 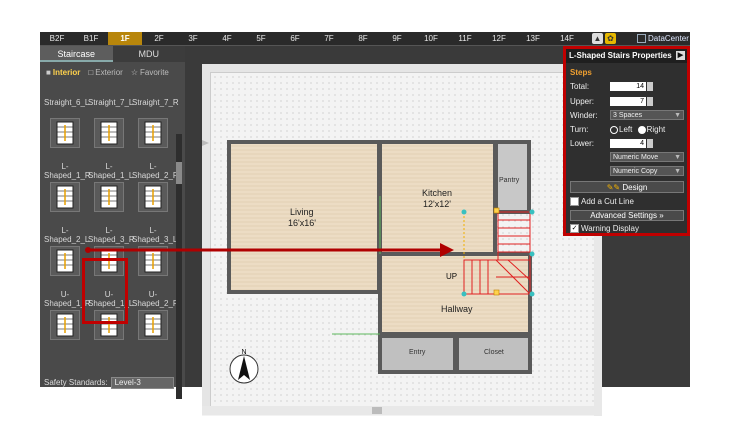 I want to click on total-input: 14, so click(x=628, y=86).